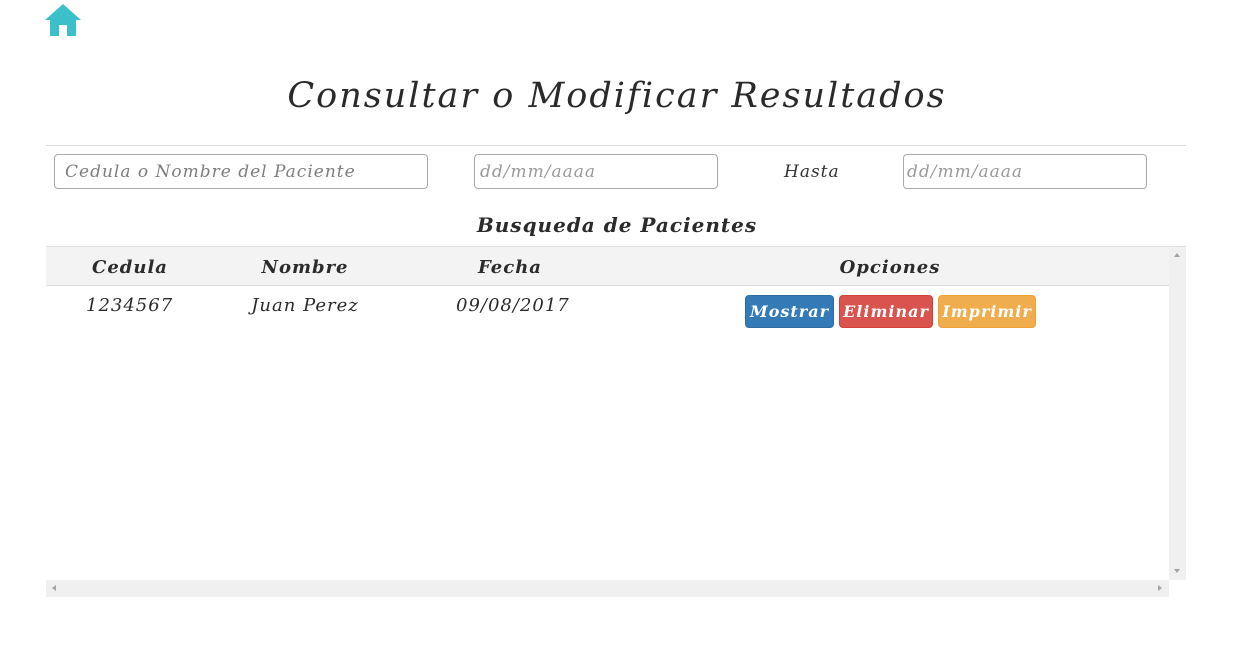 The width and height of the screenshot is (1234, 670). What do you see at coordinates (812, 172) in the screenshot?
I see `hasta-label: Hasta` at bounding box center [812, 172].